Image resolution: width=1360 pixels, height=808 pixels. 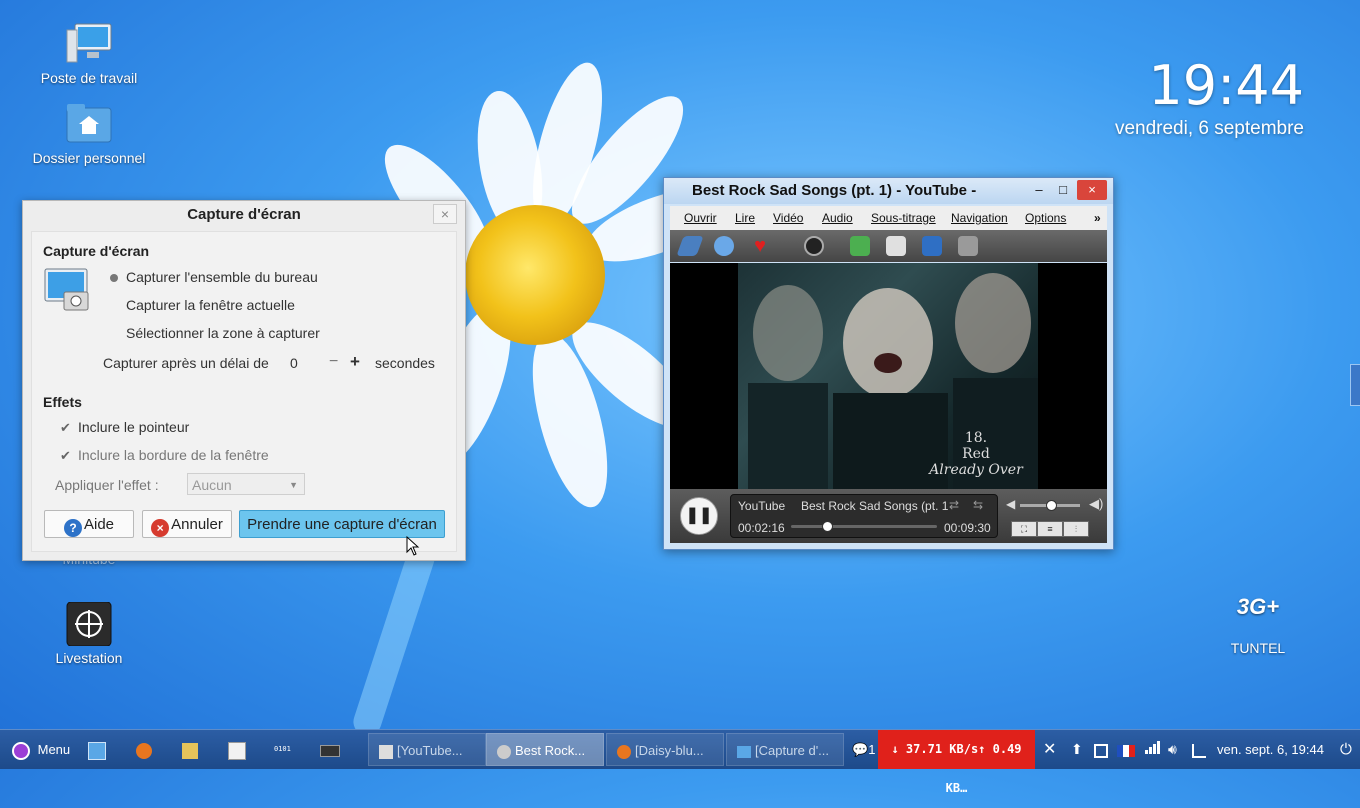 What do you see at coordinates (932, 246) in the screenshot?
I see `video-settings-icon` at bounding box center [932, 246].